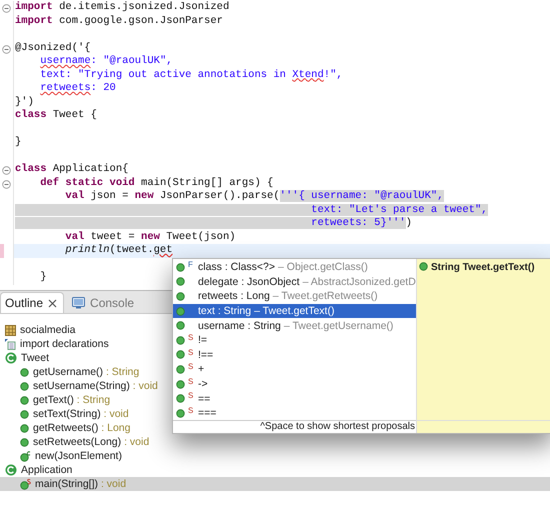  I want to click on code-line: class Application{, so click(275, 163).